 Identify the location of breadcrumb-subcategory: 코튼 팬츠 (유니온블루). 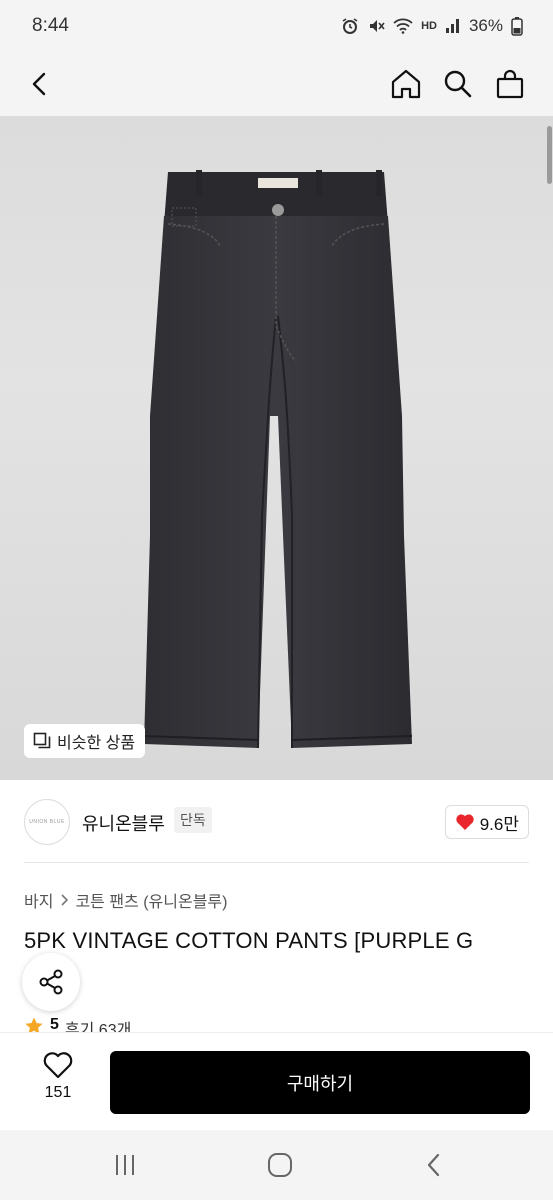
(151, 900).